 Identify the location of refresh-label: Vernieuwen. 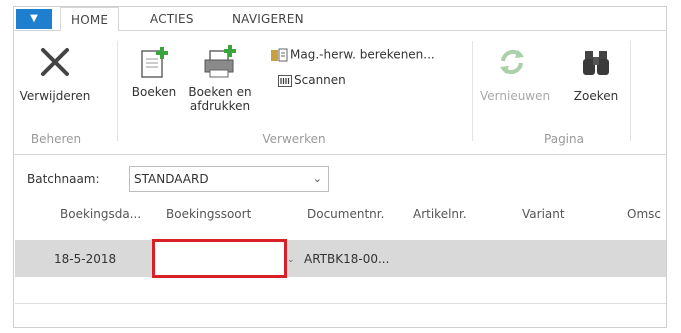
(515, 96).